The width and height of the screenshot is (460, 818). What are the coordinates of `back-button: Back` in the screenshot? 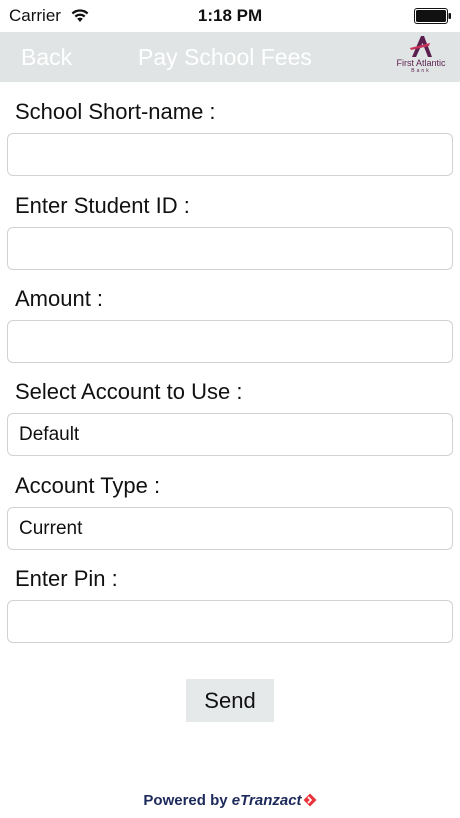 It's located at (46, 57).